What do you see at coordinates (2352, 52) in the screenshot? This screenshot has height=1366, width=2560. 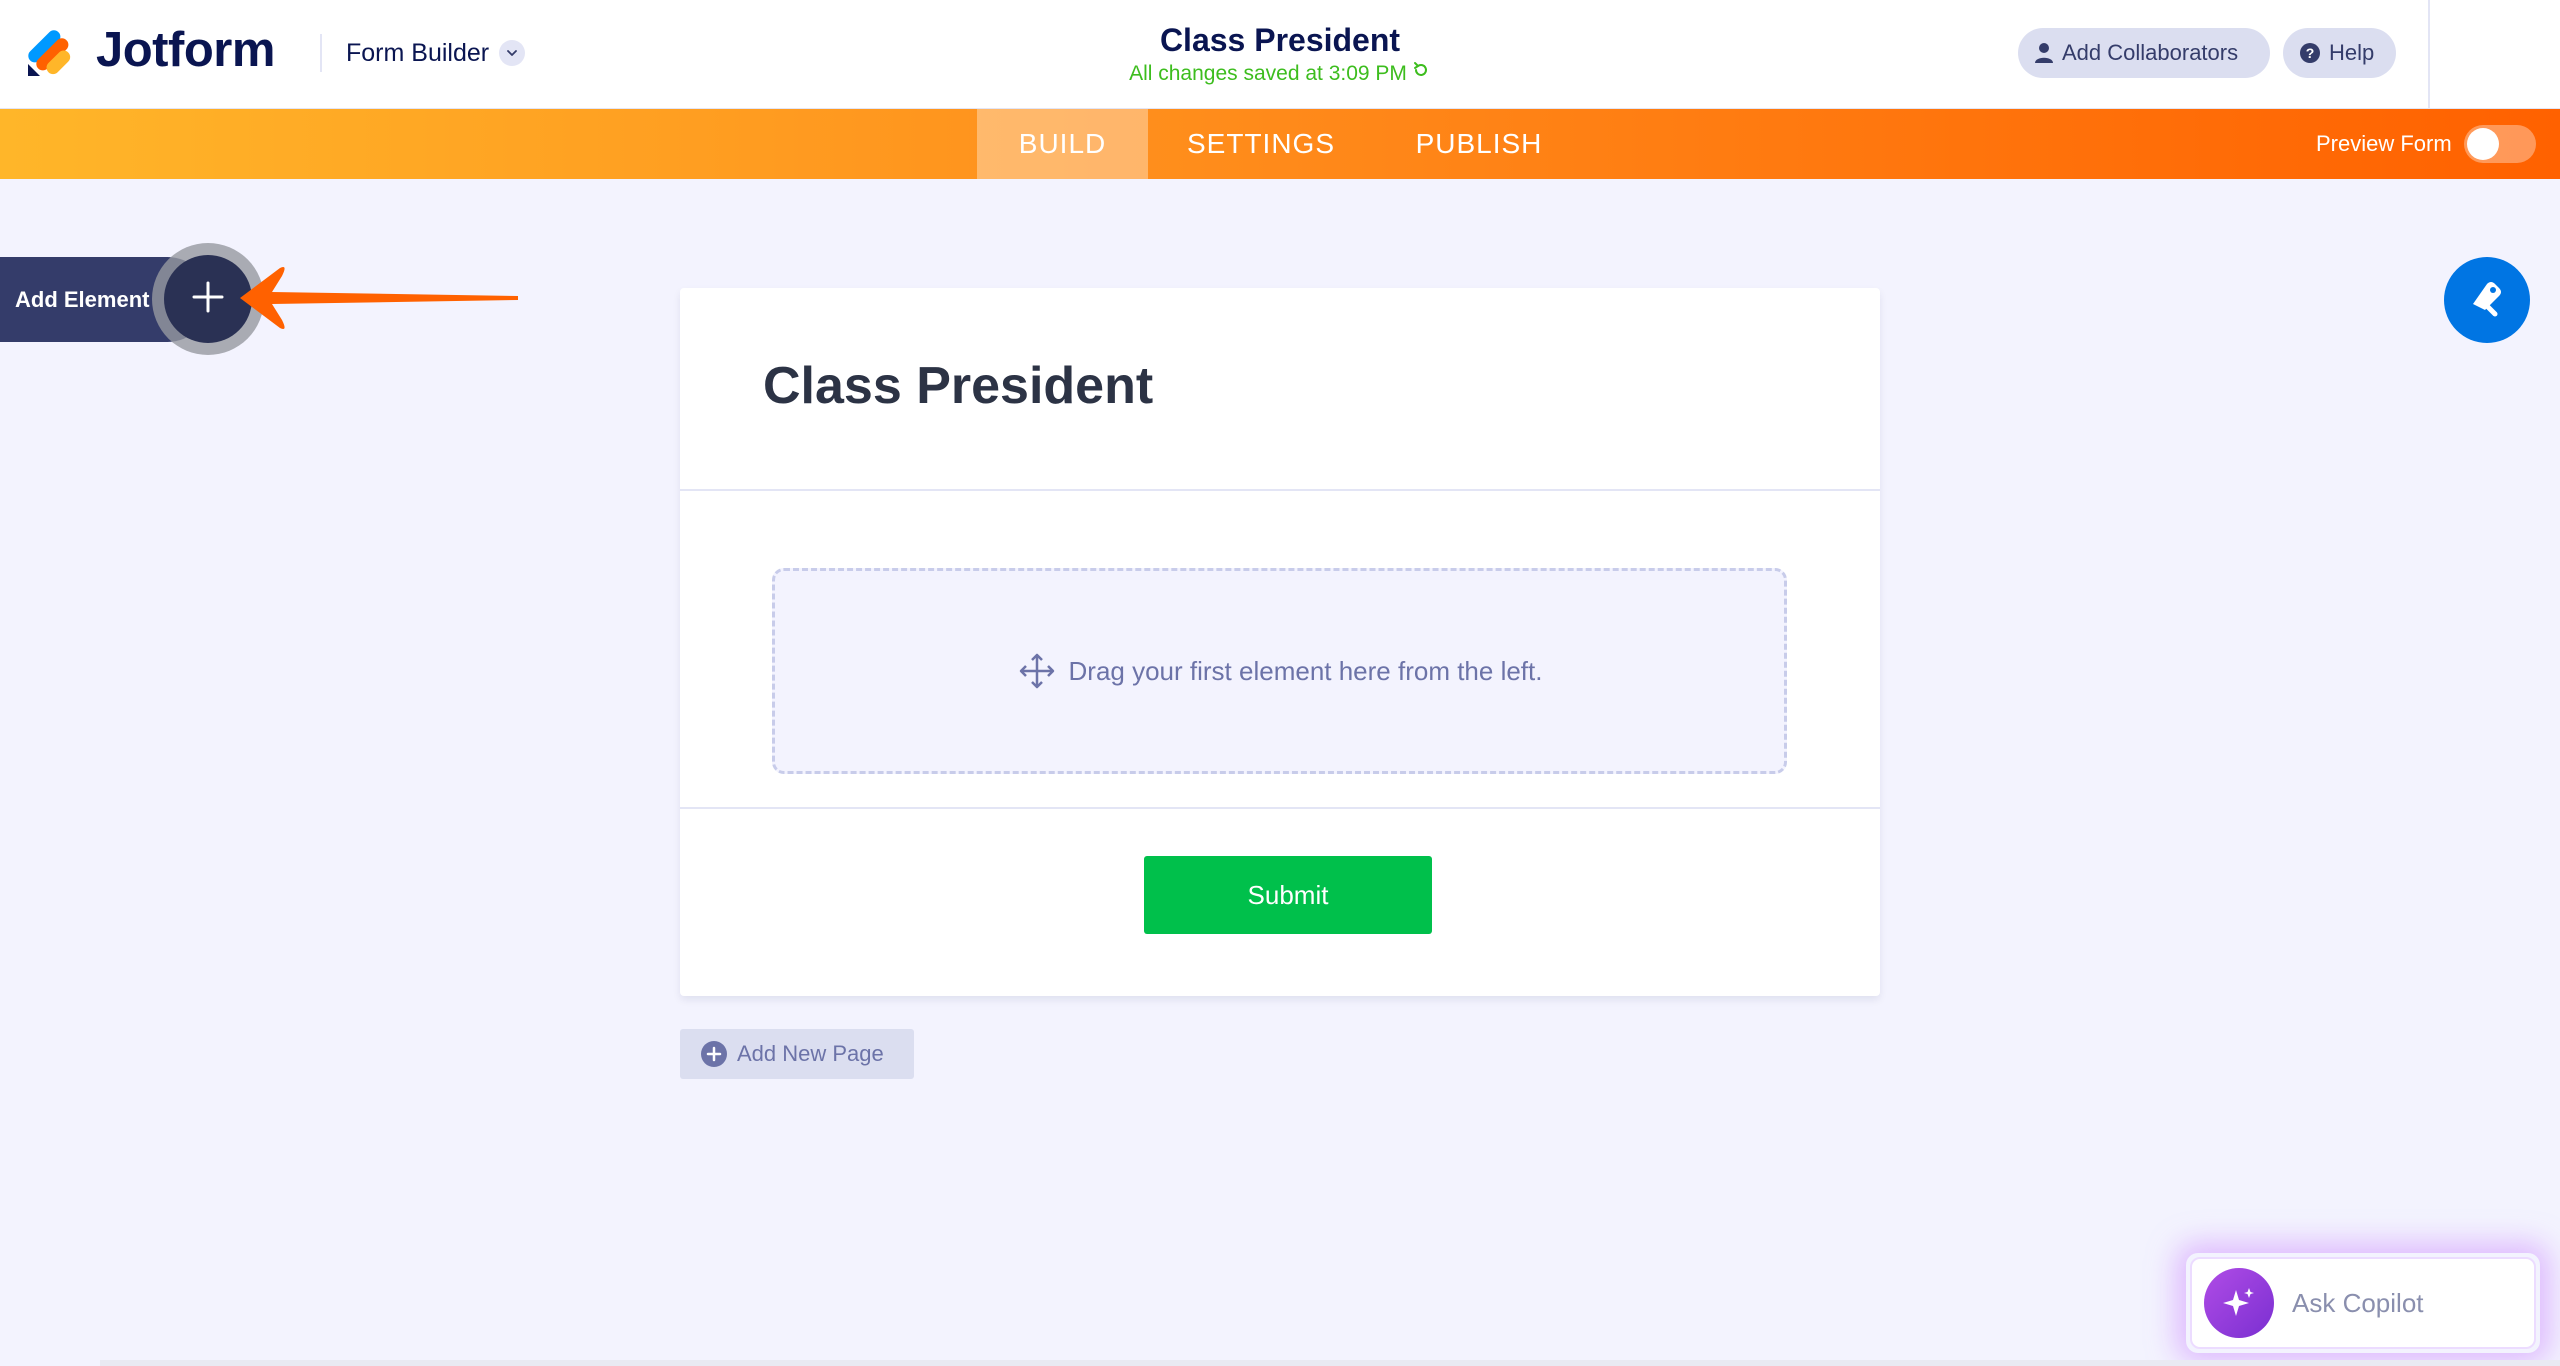 I see `help-label: Help` at bounding box center [2352, 52].